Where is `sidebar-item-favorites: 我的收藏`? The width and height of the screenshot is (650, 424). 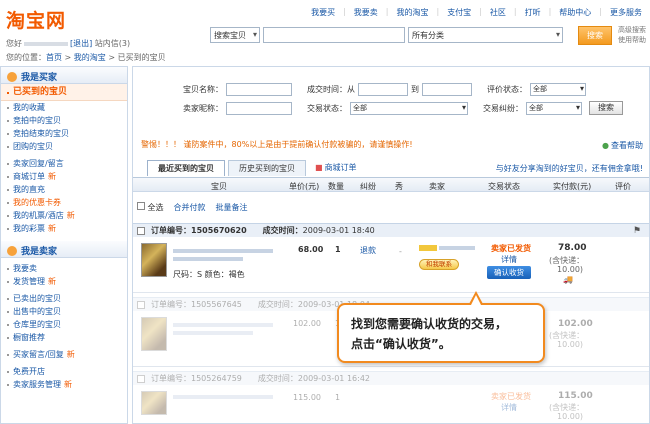
sidebar-item-favorites: 我的收藏 is located at coordinates (64, 107).